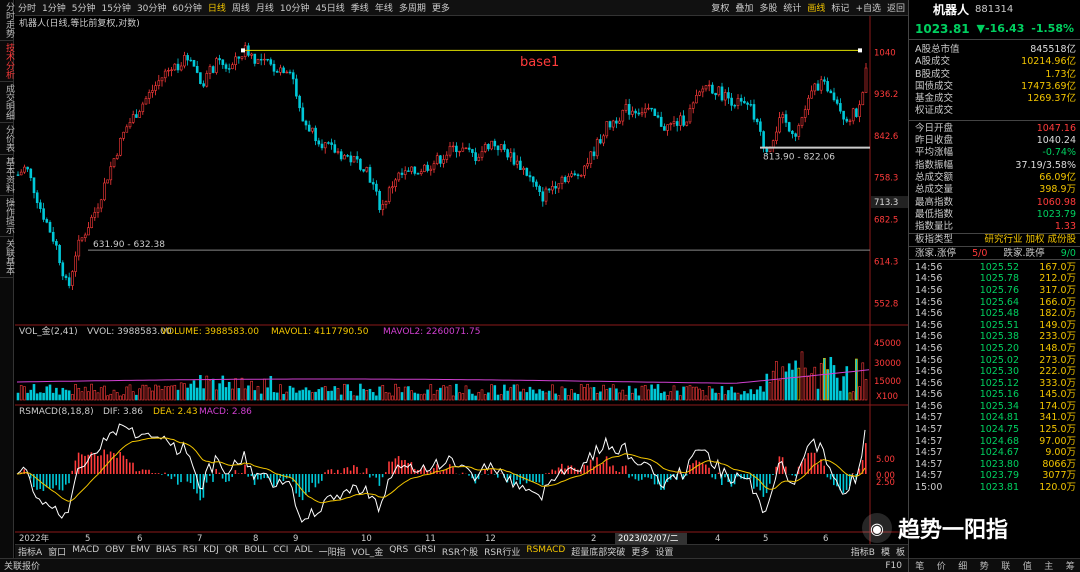  Describe the element at coordinates (896, 7) in the screenshot. I see `tool-button: 返回` at that location.